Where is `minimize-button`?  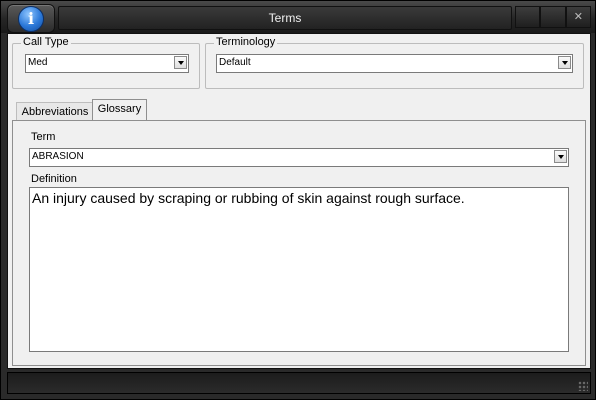 minimize-button is located at coordinates (528, 17).